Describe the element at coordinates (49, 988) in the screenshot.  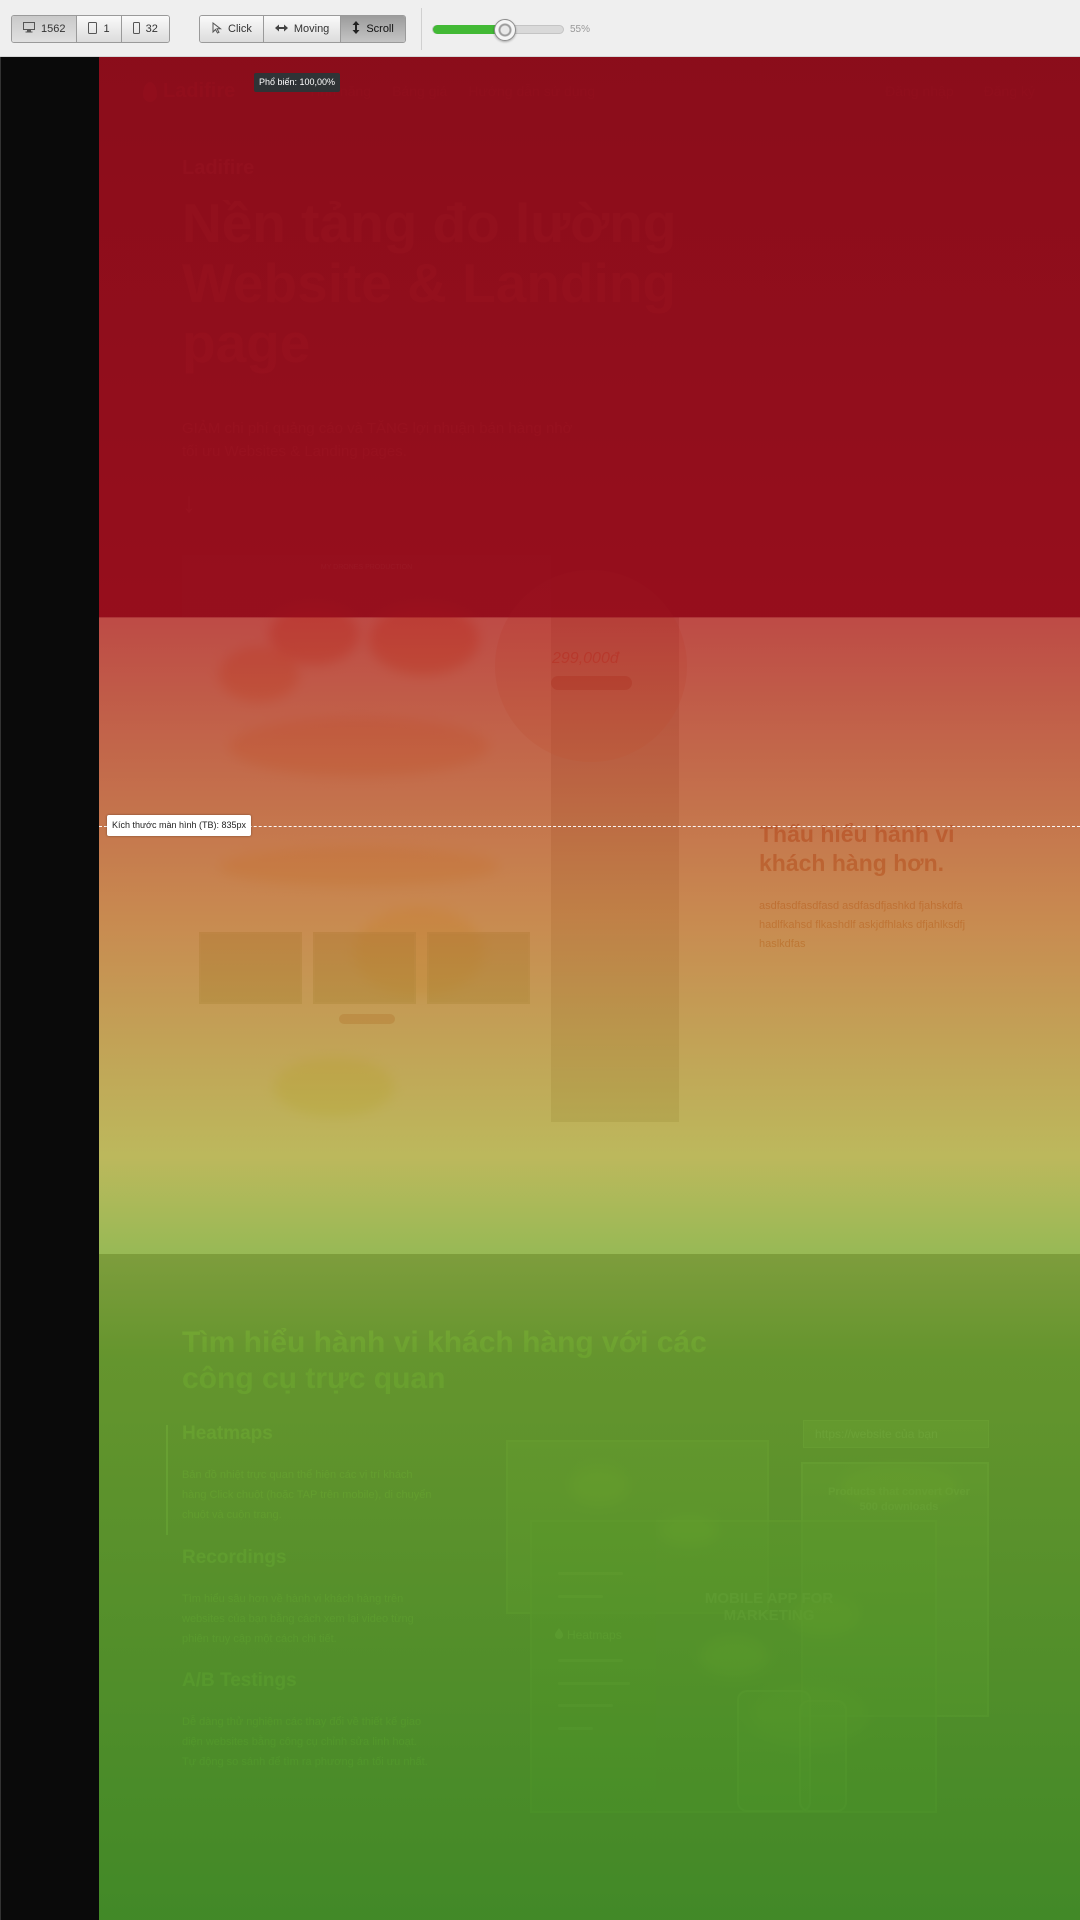
I see `viewport-gutter` at that location.